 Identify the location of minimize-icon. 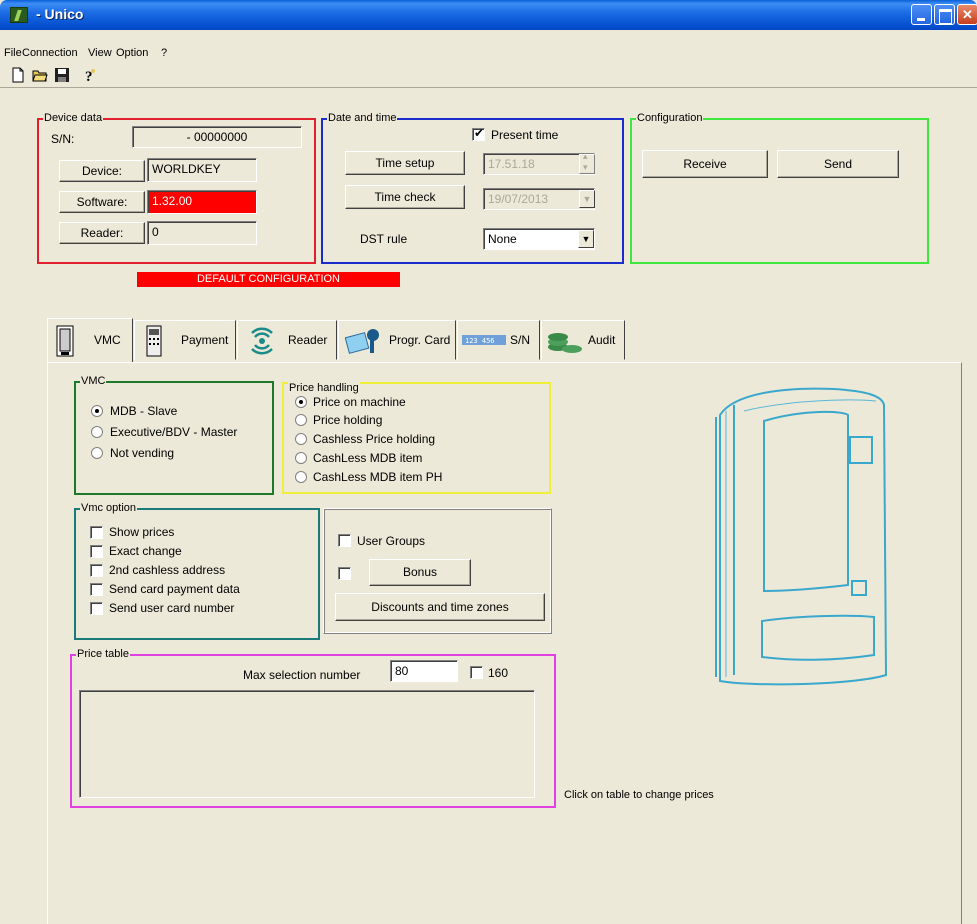
(921, 14).